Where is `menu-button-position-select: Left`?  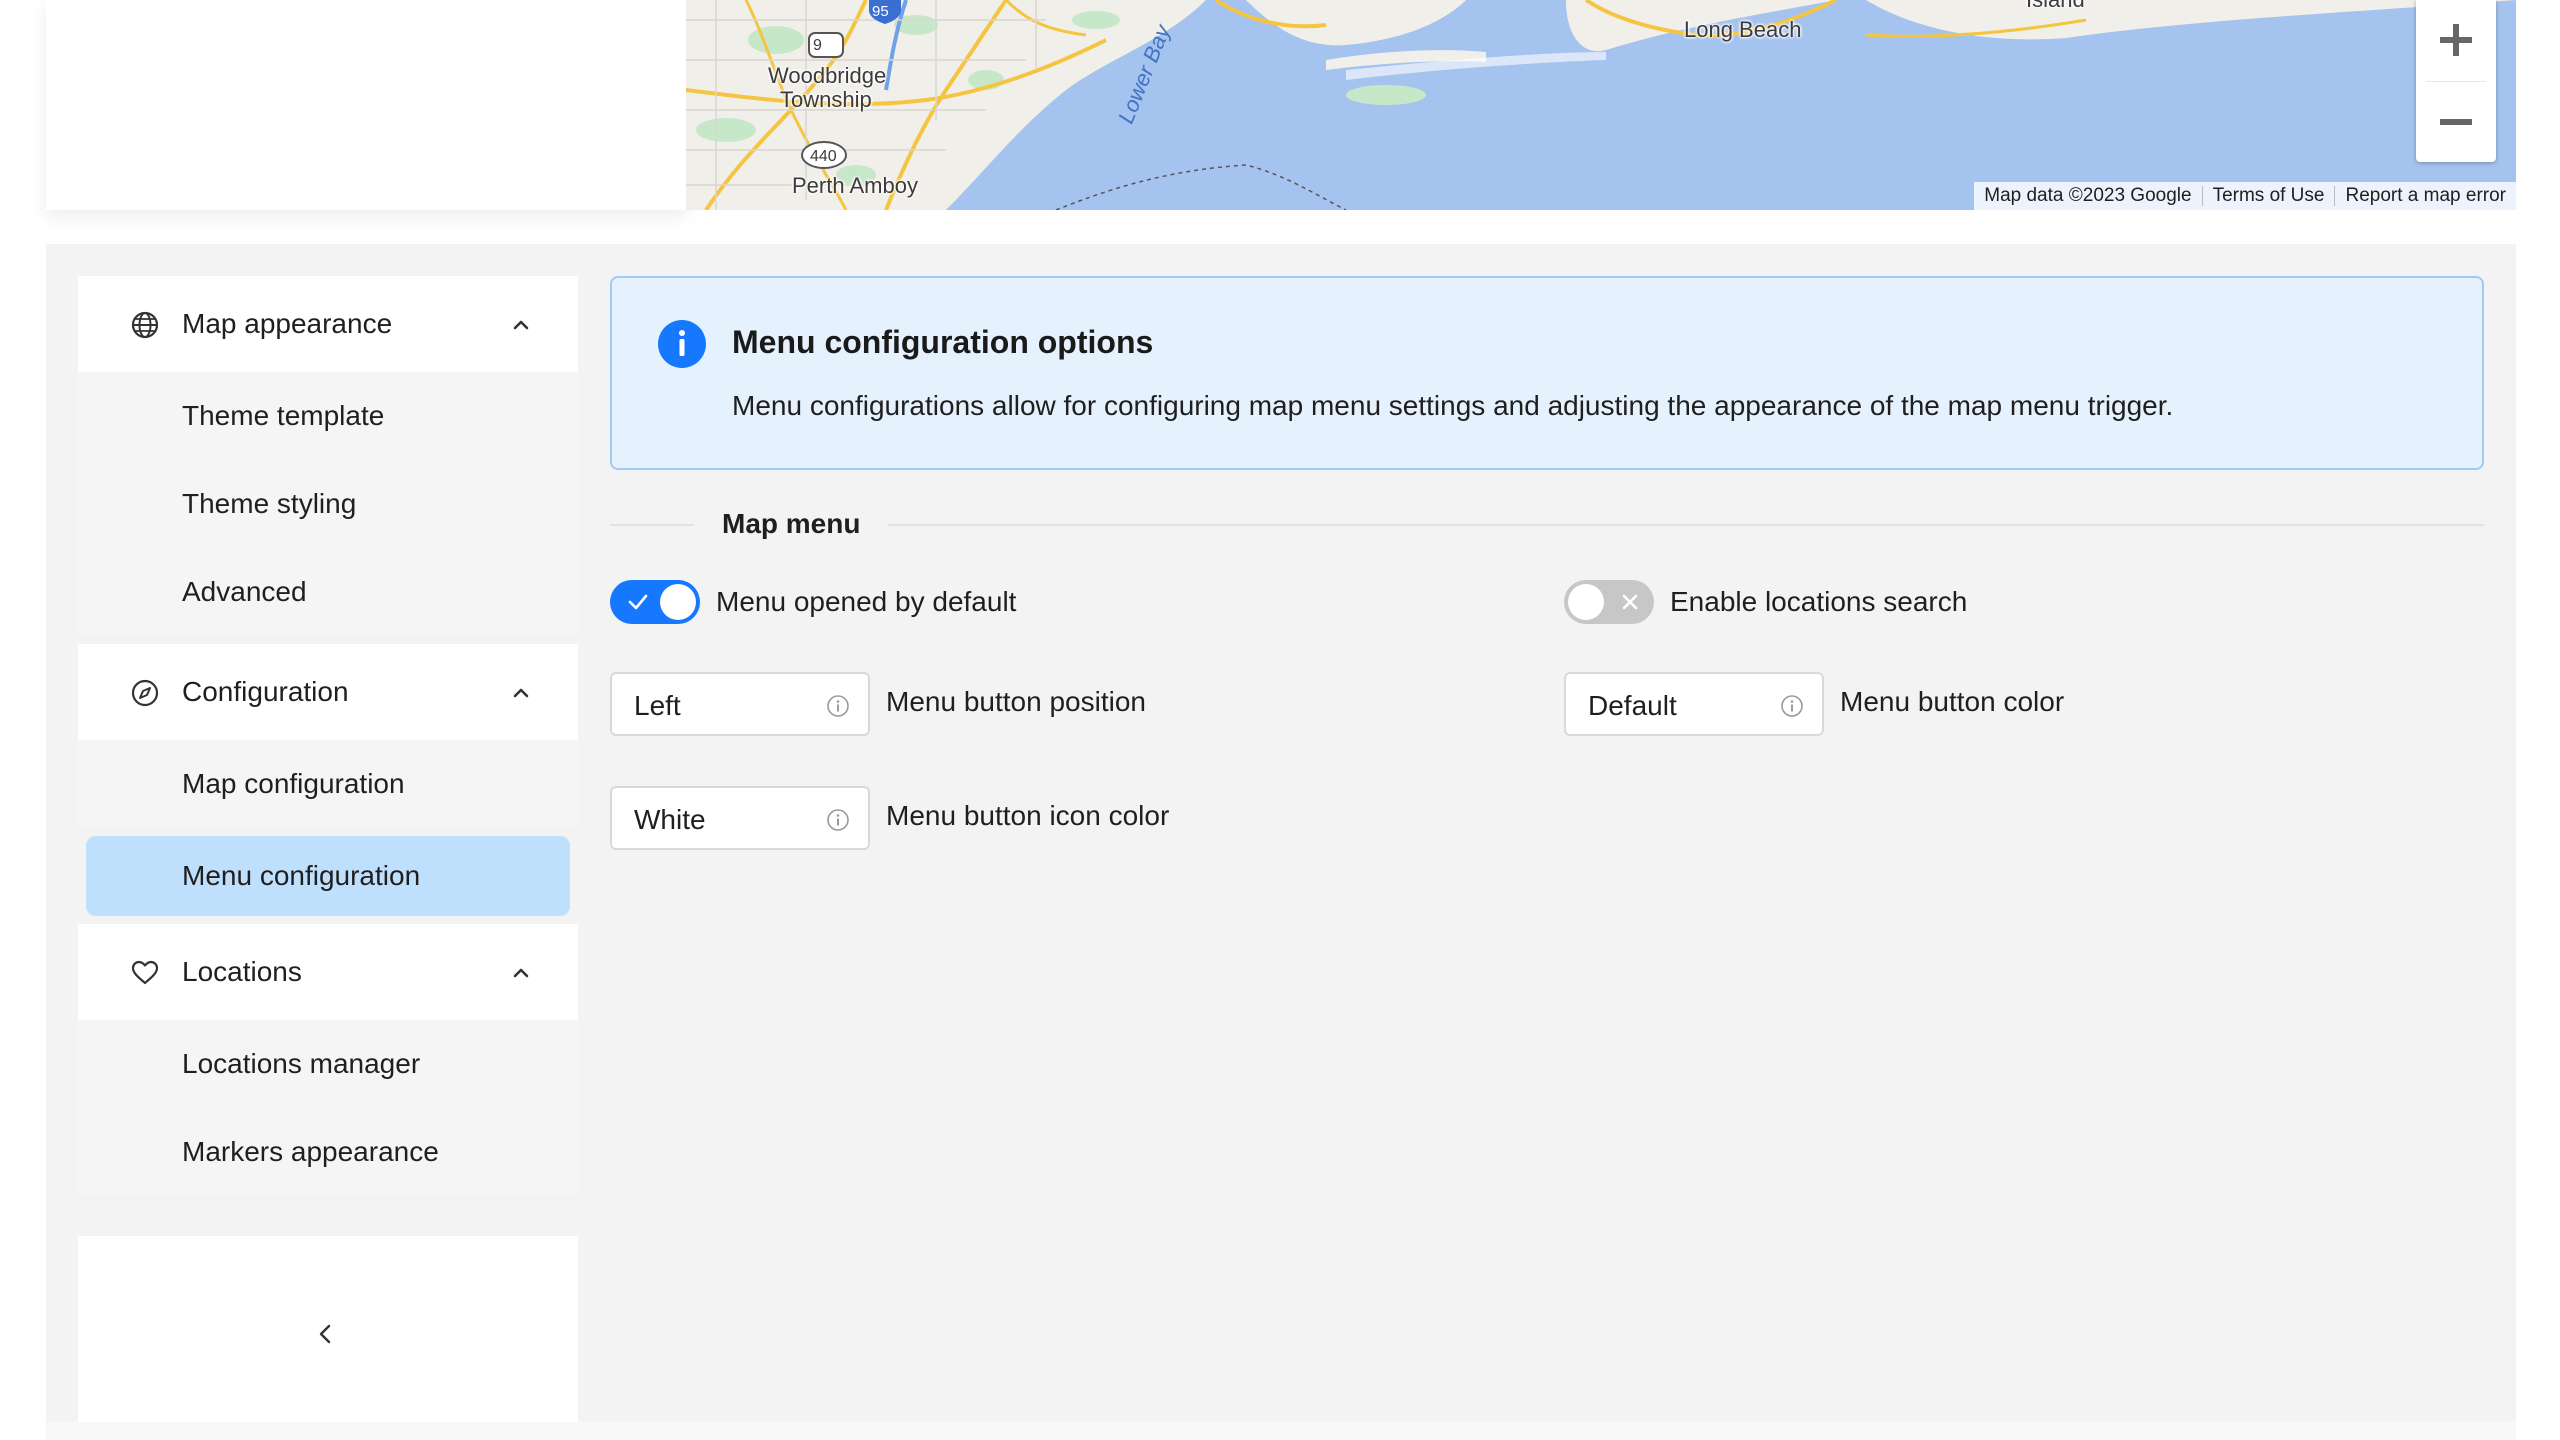 menu-button-position-select: Left is located at coordinates (740, 704).